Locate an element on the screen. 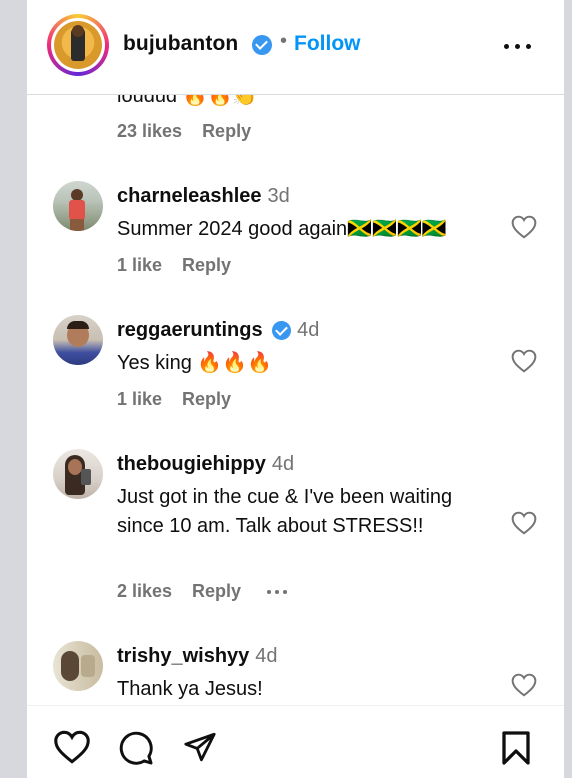 This screenshot has height=779, width=572. author-username: bujubanton is located at coordinates (180, 44).